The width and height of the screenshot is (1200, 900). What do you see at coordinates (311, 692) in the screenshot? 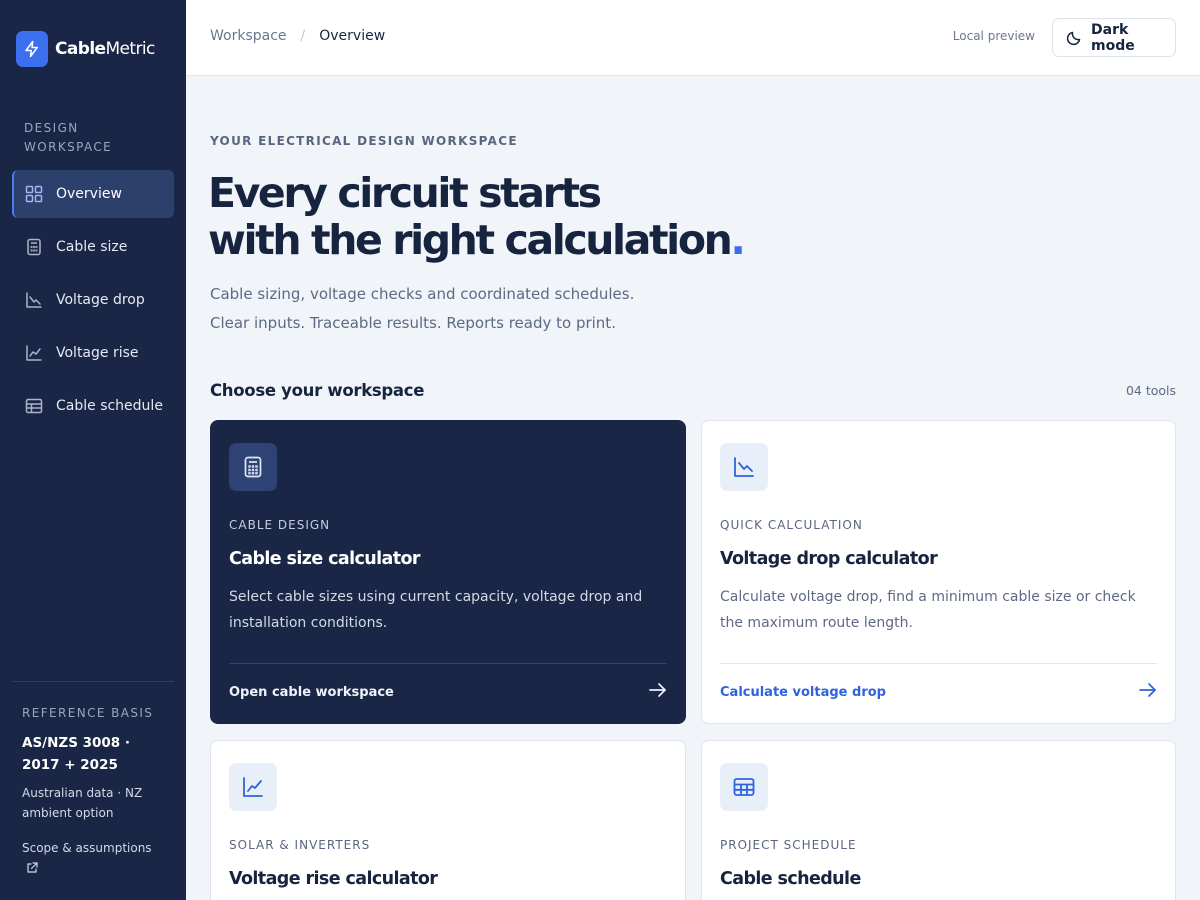
I see `cta-label: Open cable workspace` at bounding box center [311, 692].